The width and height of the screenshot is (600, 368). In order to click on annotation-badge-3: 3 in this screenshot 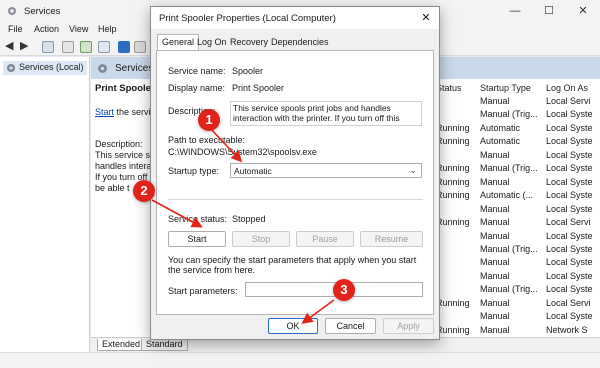, I will do `click(344, 290)`.